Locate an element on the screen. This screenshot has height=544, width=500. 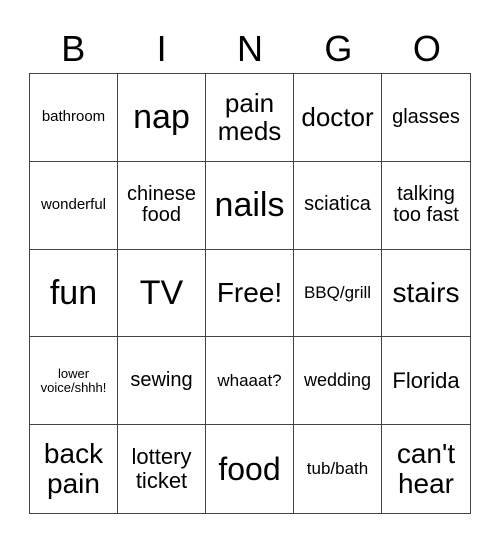
bingo-cell: pain meds is located at coordinates (250, 118).